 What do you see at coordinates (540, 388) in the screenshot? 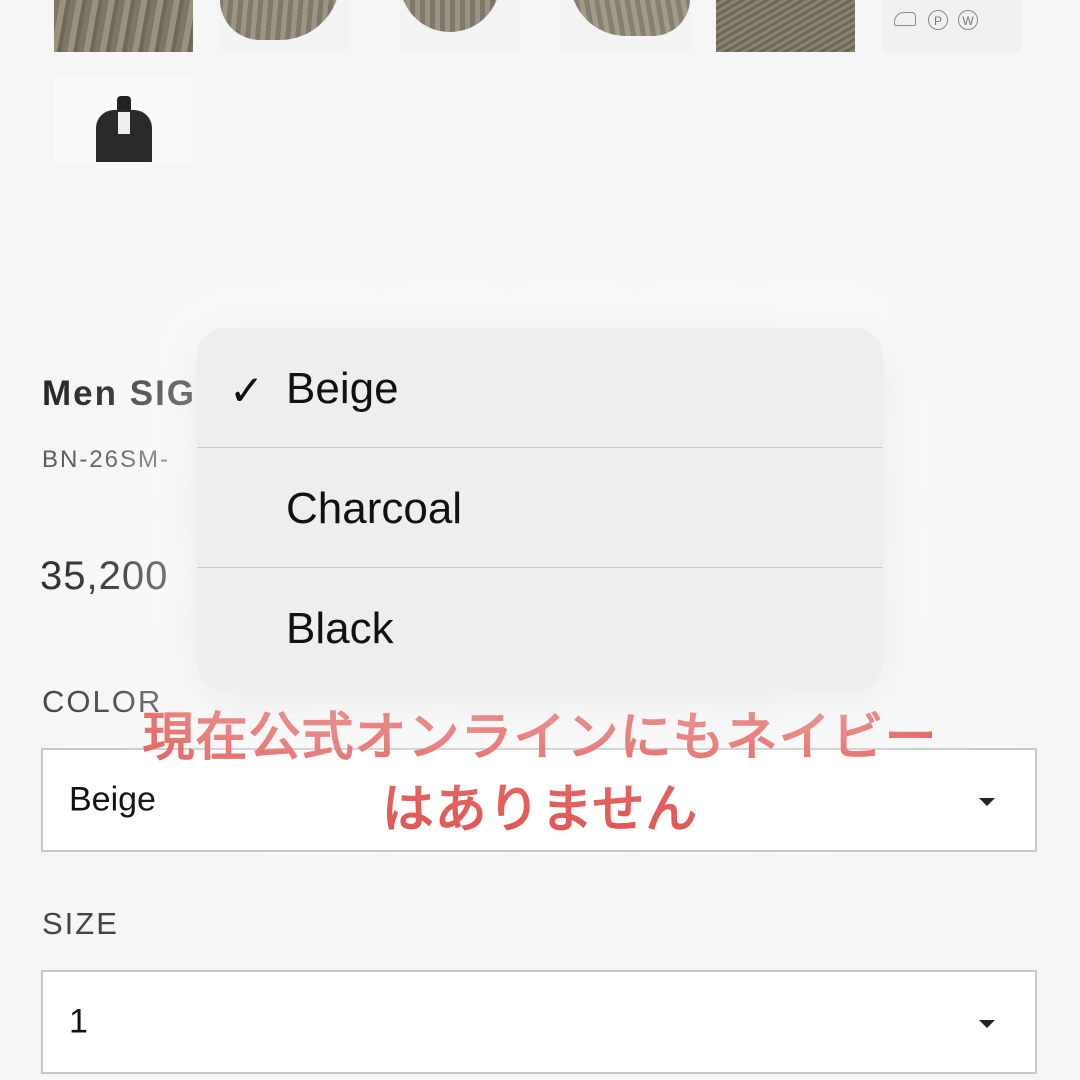
I see `dropdown-option-beige: ✓ Beige` at bounding box center [540, 388].